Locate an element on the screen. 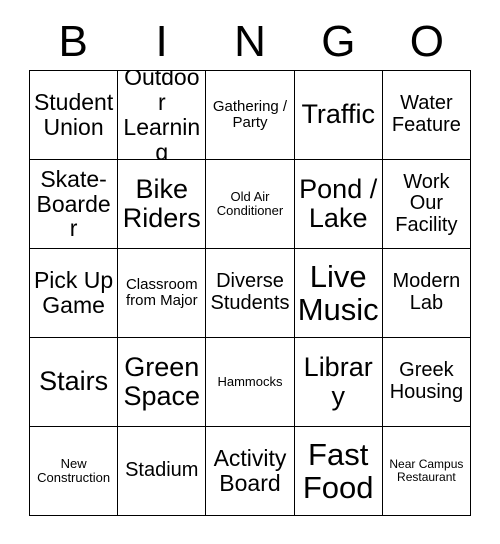 This screenshot has width=500, height=544. bingo-cell-i2: Bike Riders is located at coordinates (162, 204).